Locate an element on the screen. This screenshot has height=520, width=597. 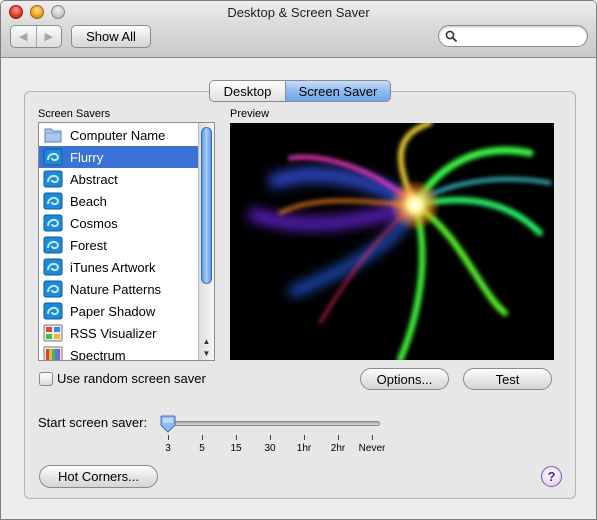
help-icon: ? is located at coordinates (551, 476).